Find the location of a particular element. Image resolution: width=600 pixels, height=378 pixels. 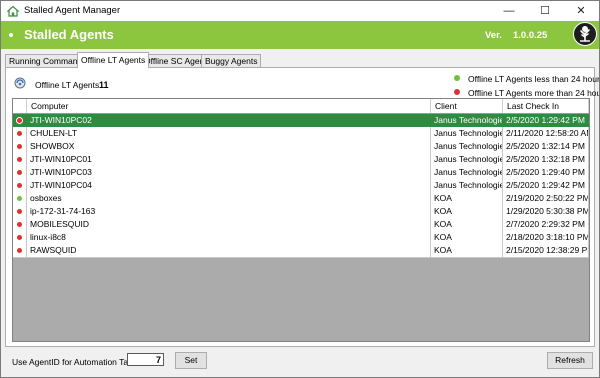

column-header-computer: Computer is located at coordinates (229, 106).